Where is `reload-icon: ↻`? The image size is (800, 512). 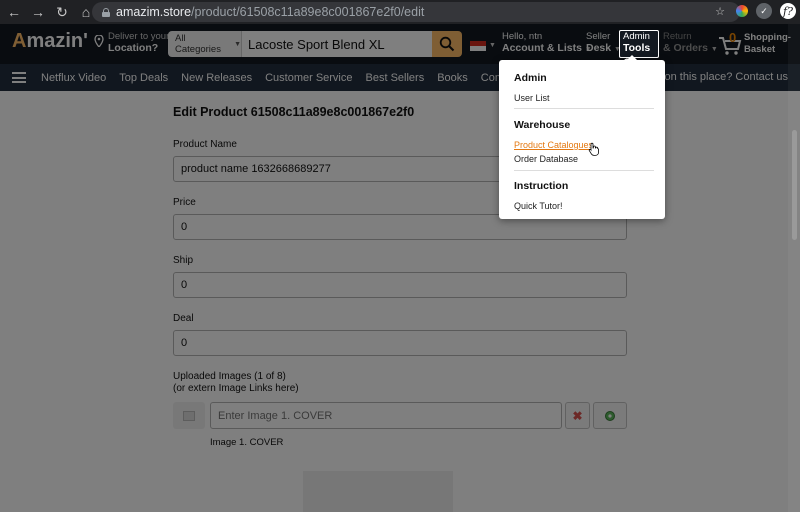
reload-icon: ↻ is located at coordinates (62, 12).